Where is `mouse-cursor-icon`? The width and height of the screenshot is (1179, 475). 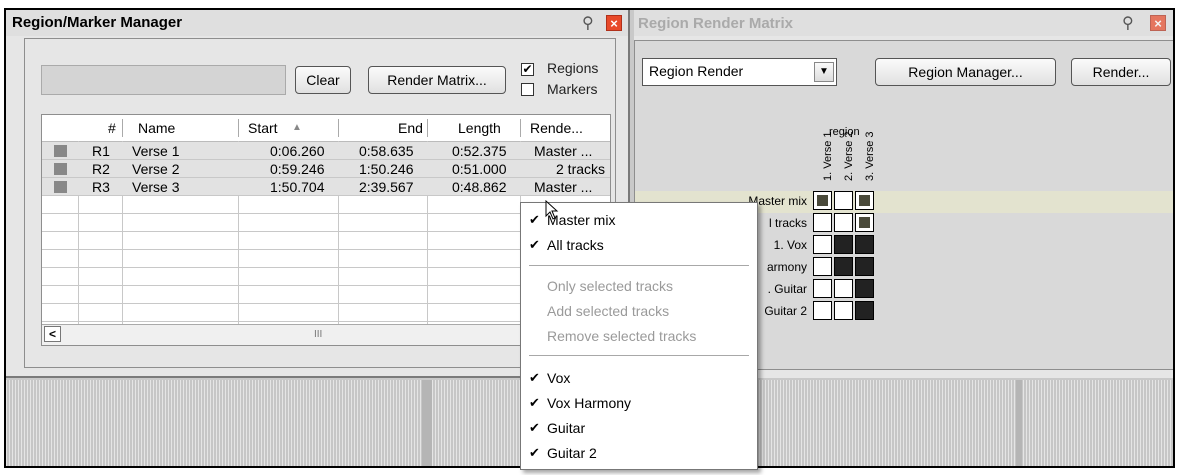
mouse-cursor-icon is located at coordinates (552, 210).